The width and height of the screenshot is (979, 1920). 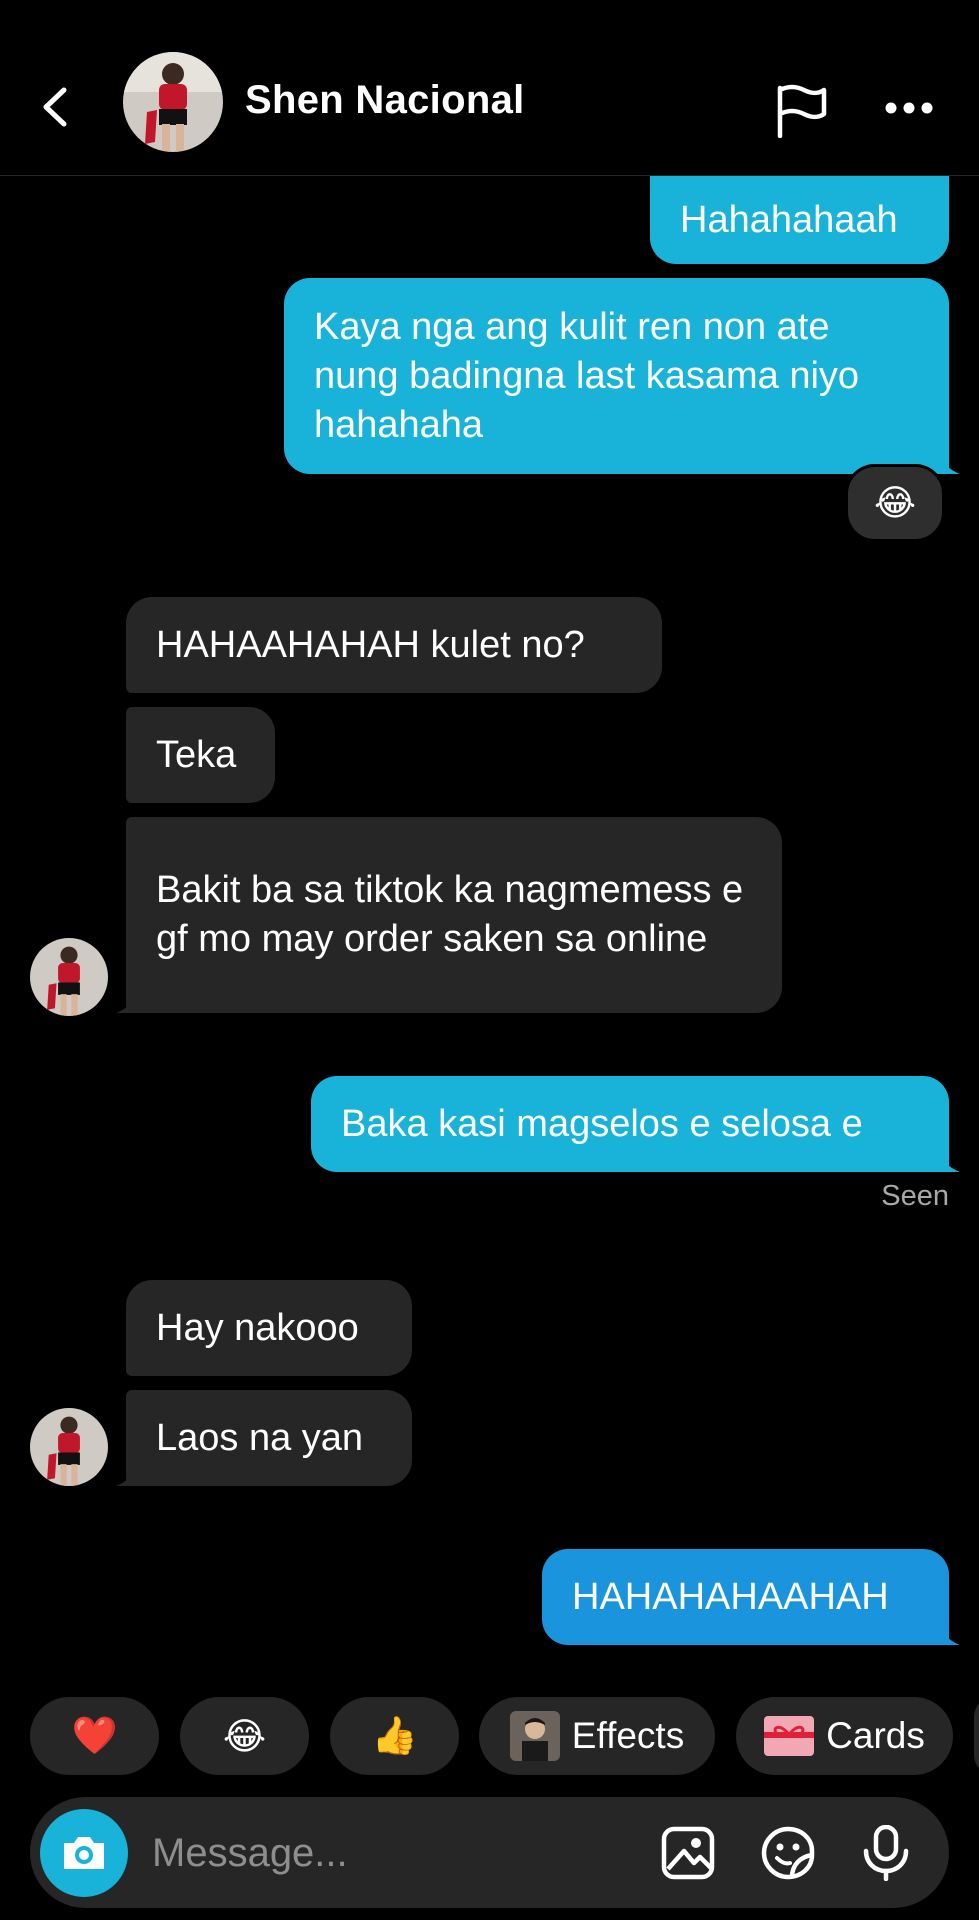 I want to click on effects-thumbnail-icon, so click(x=534, y=1736).